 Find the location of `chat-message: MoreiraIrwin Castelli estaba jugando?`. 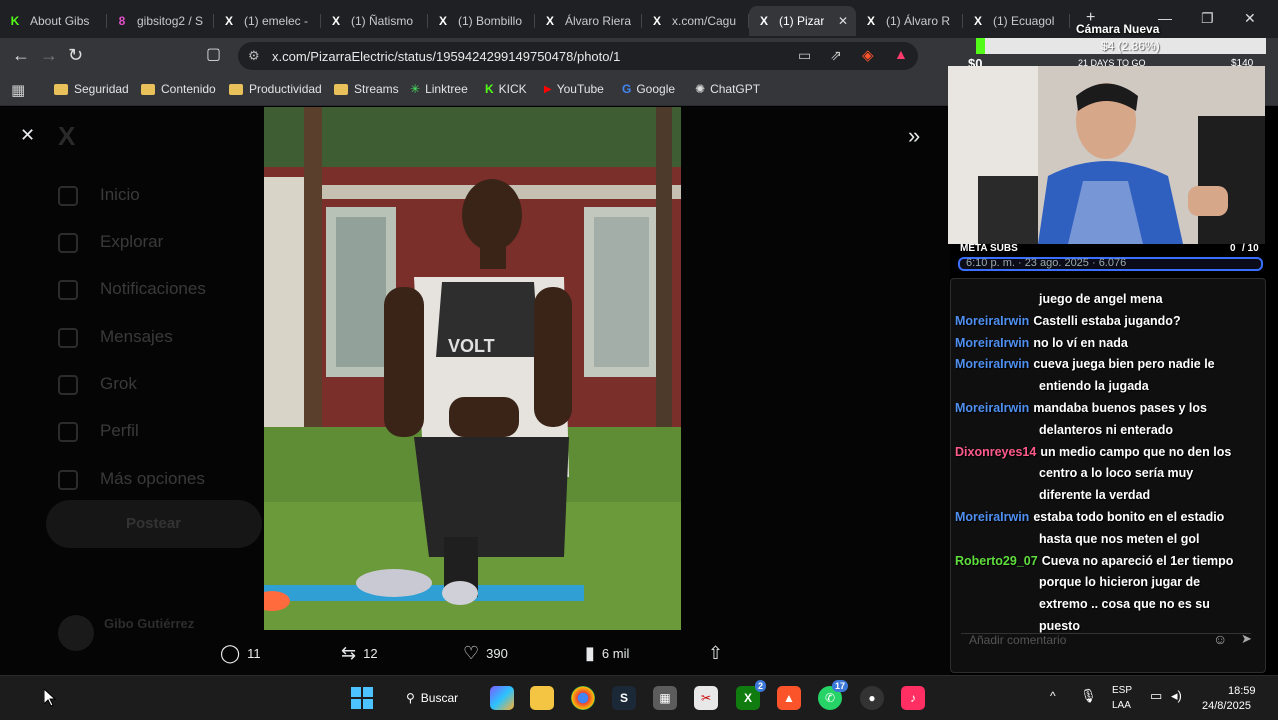

chat-message: MoreiraIrwin Castelli estaba jugando? is located at coordinates (1068, 321).